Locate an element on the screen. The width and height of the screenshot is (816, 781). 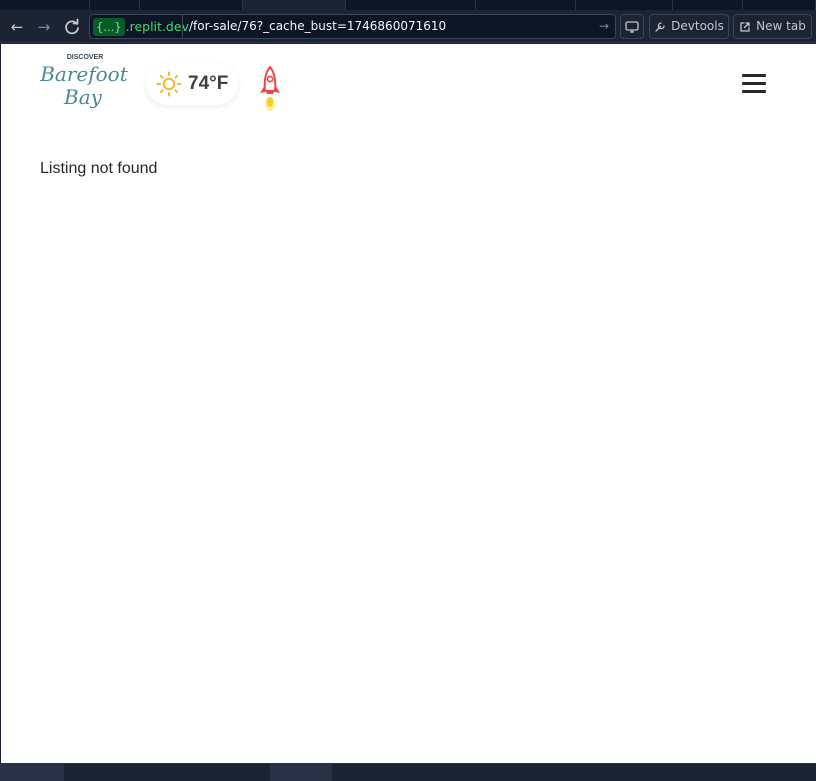
reload-icon is located at coordinates (72, 27).